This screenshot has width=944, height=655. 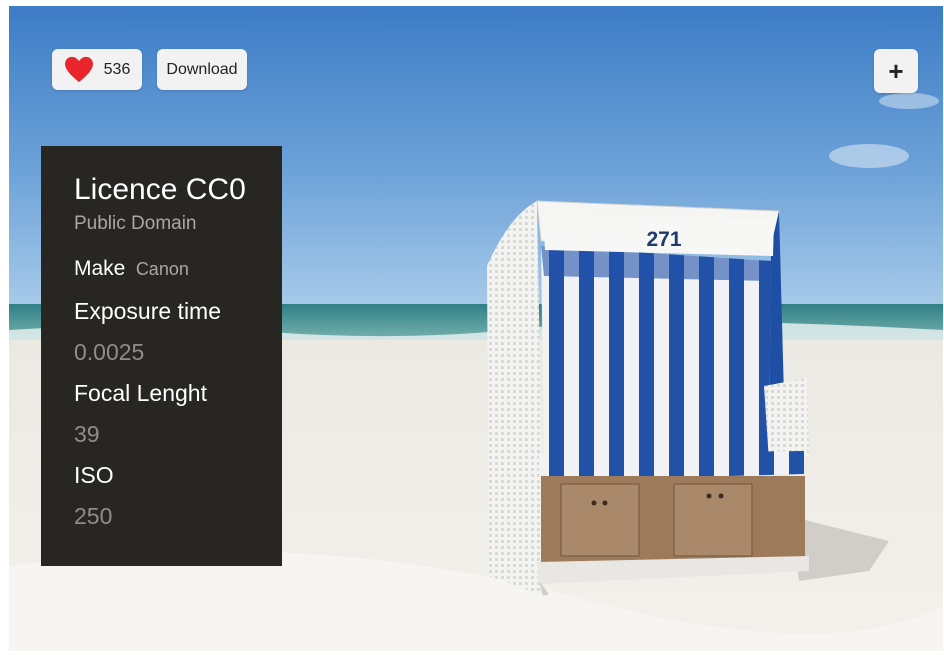 What do you see at coordinates (117, 69) in the screenshot?
I see `like-count: 536` at bounding box center [117, 69].